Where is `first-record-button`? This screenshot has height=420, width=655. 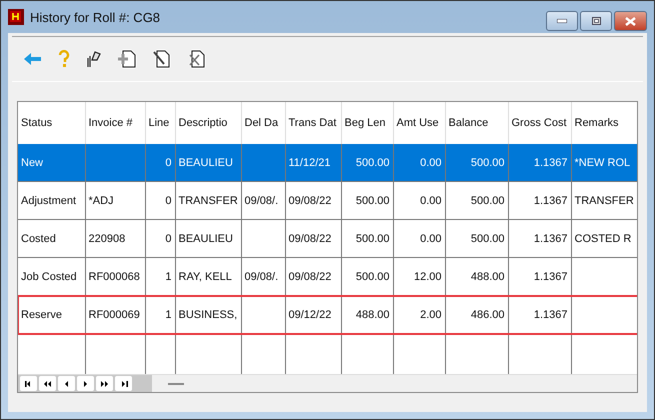 first-record-button is located at coordinates (28, 383).